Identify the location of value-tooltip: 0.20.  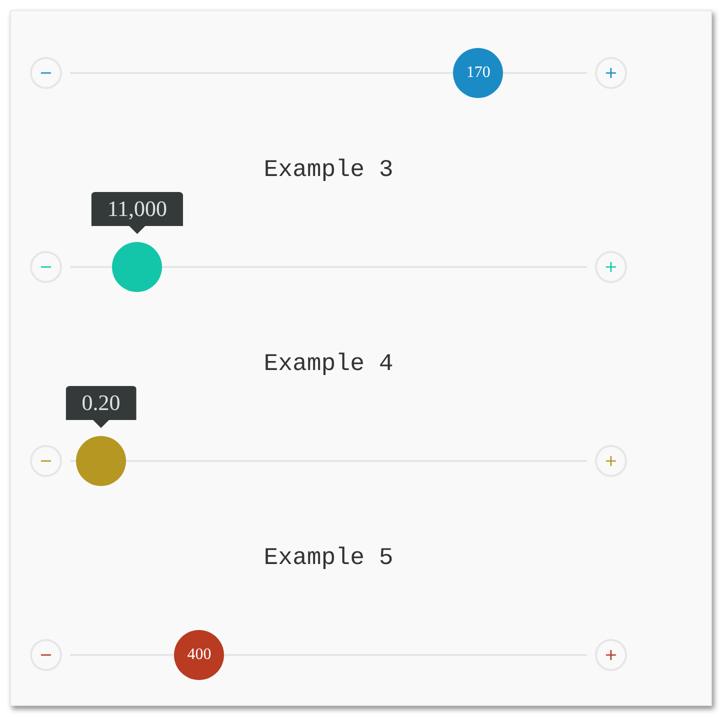
(101, 407).